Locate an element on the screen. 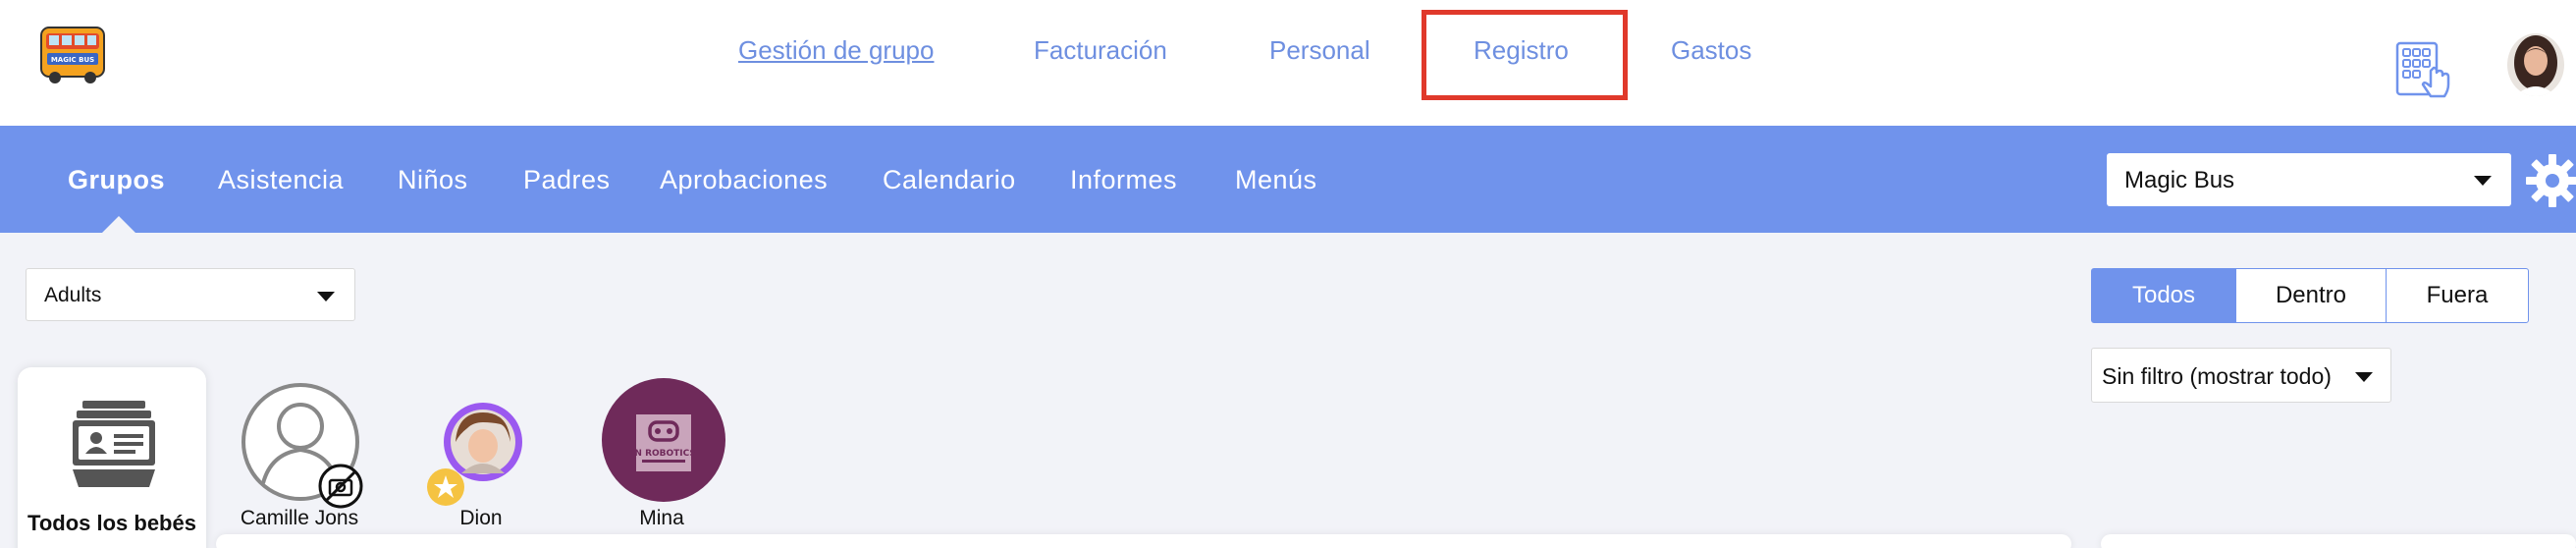 The width and height of the screenshot is (2576, 548). child-name: Camille Jons is located at coordinates (299, 518).